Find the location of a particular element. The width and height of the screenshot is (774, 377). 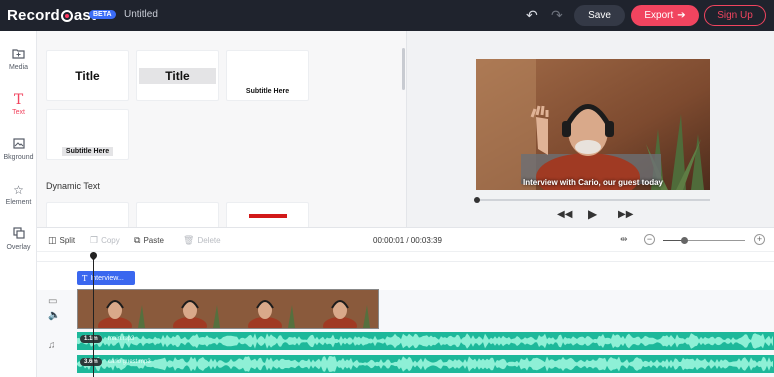

text-preset-title-background: Title is located at coordinates (177, 75).